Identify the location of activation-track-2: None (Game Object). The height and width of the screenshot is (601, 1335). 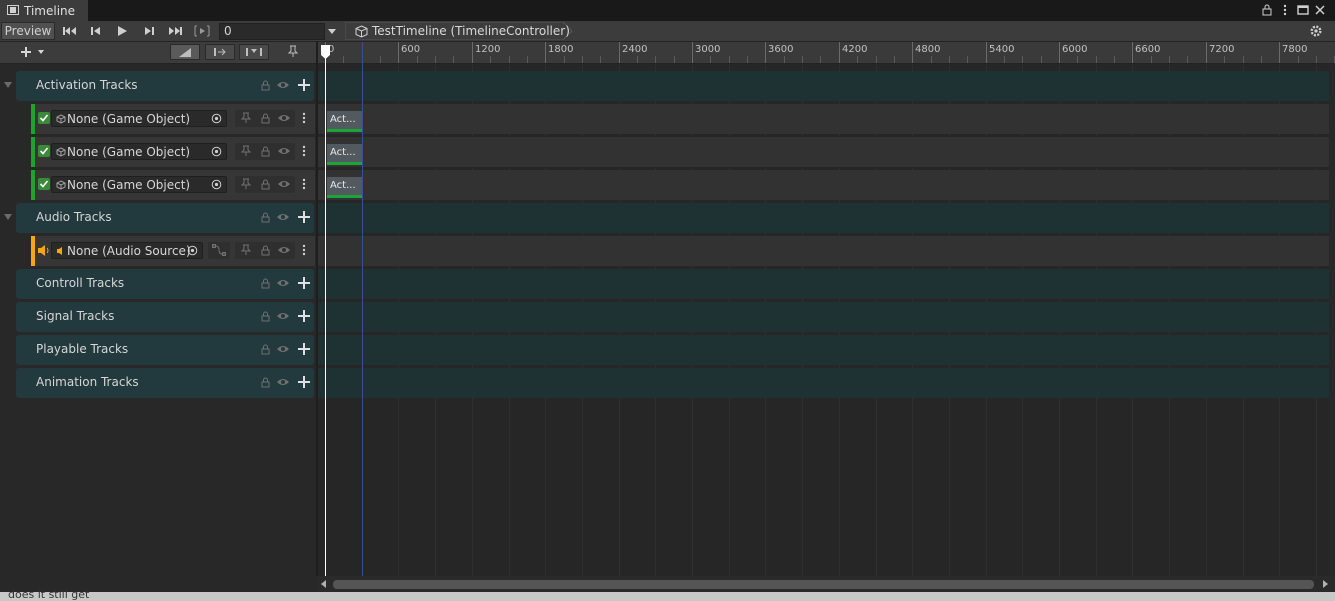
(173, 152).